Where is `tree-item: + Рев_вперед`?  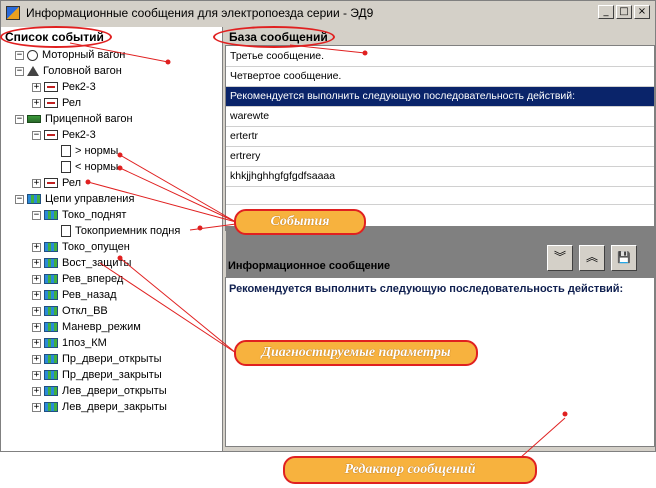 tree-item: + Рев_вперед is located at coordinates (77, 279).